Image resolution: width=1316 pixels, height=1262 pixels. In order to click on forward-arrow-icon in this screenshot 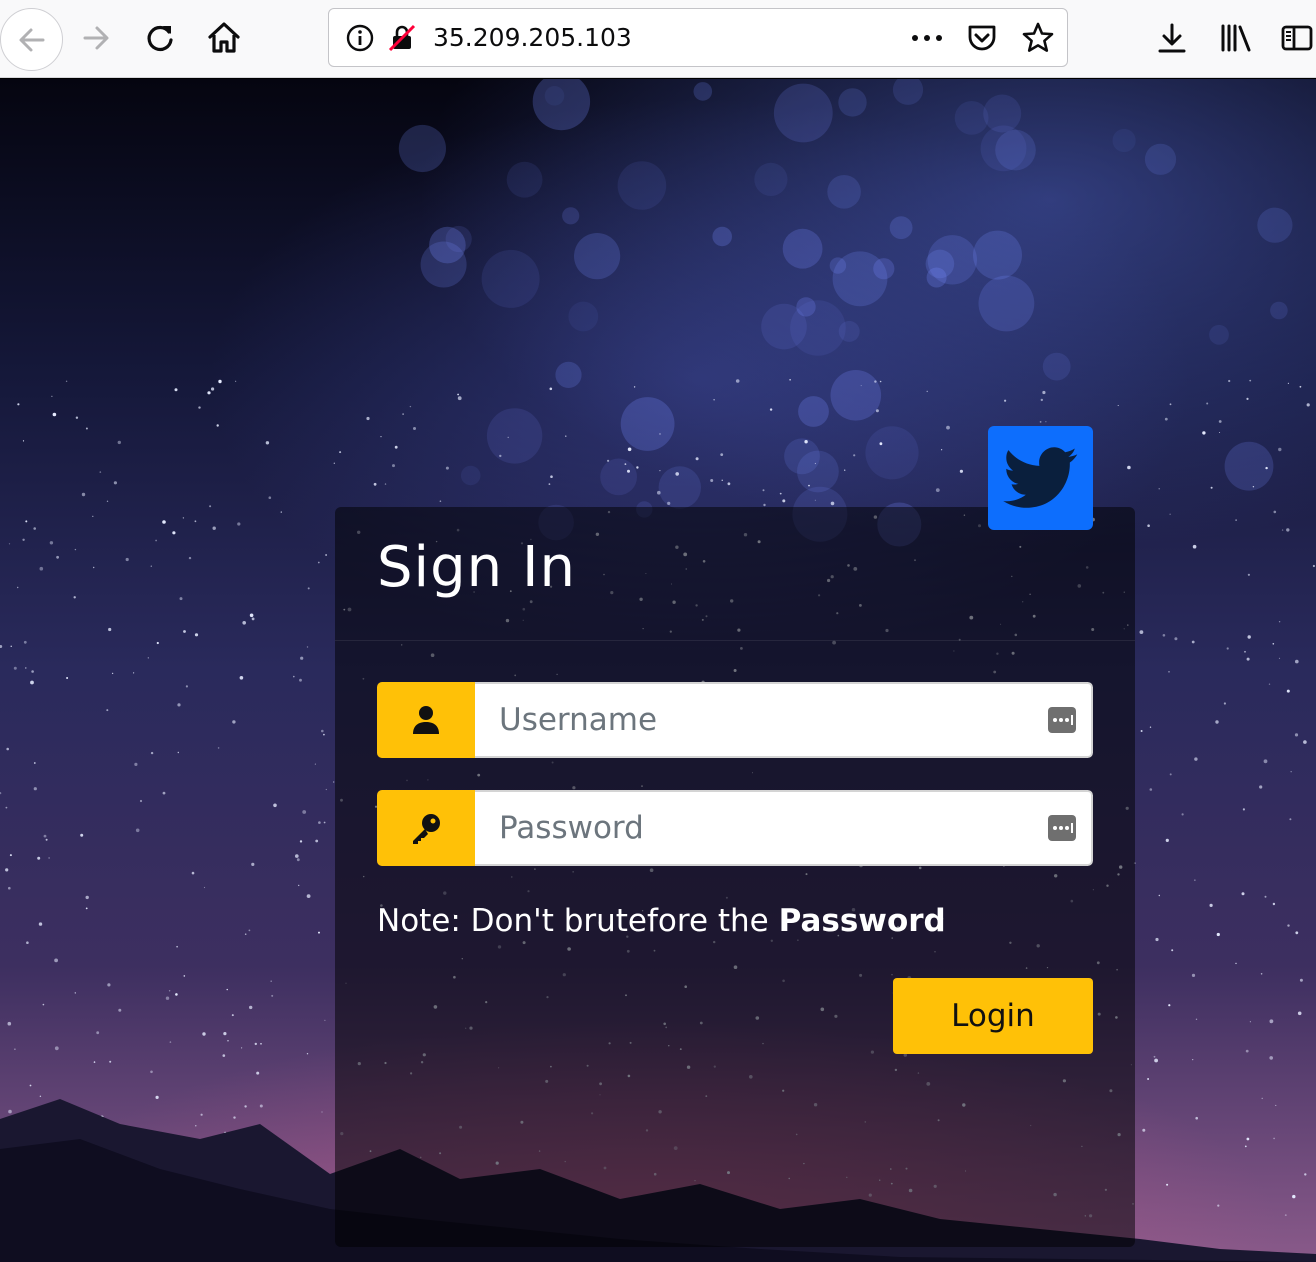, I will do `click(96, 38)`.